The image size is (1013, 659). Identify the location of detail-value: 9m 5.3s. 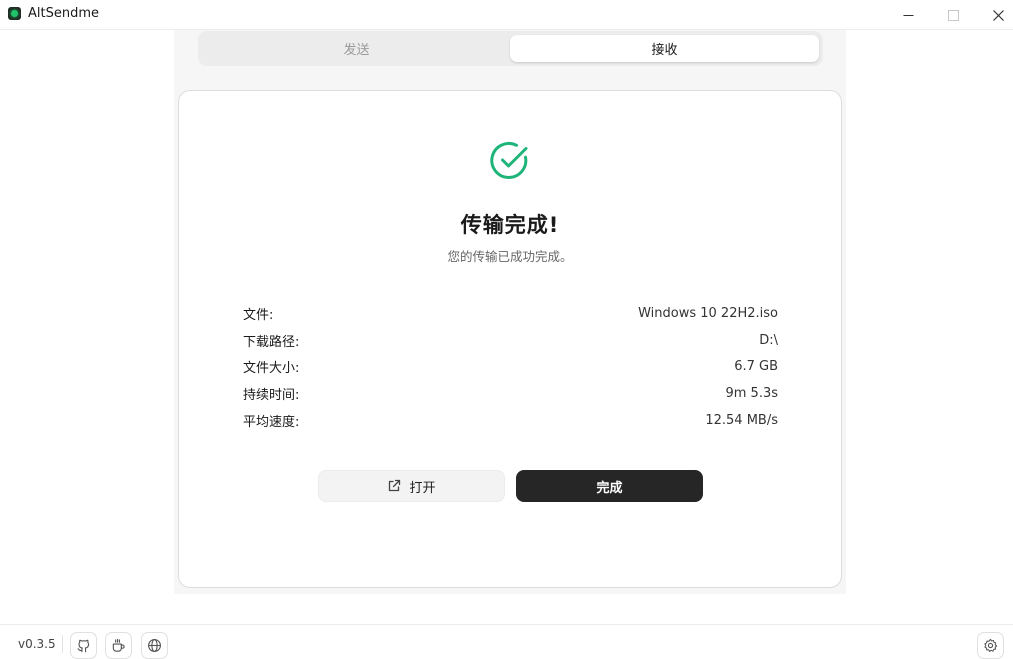
(751, 393).